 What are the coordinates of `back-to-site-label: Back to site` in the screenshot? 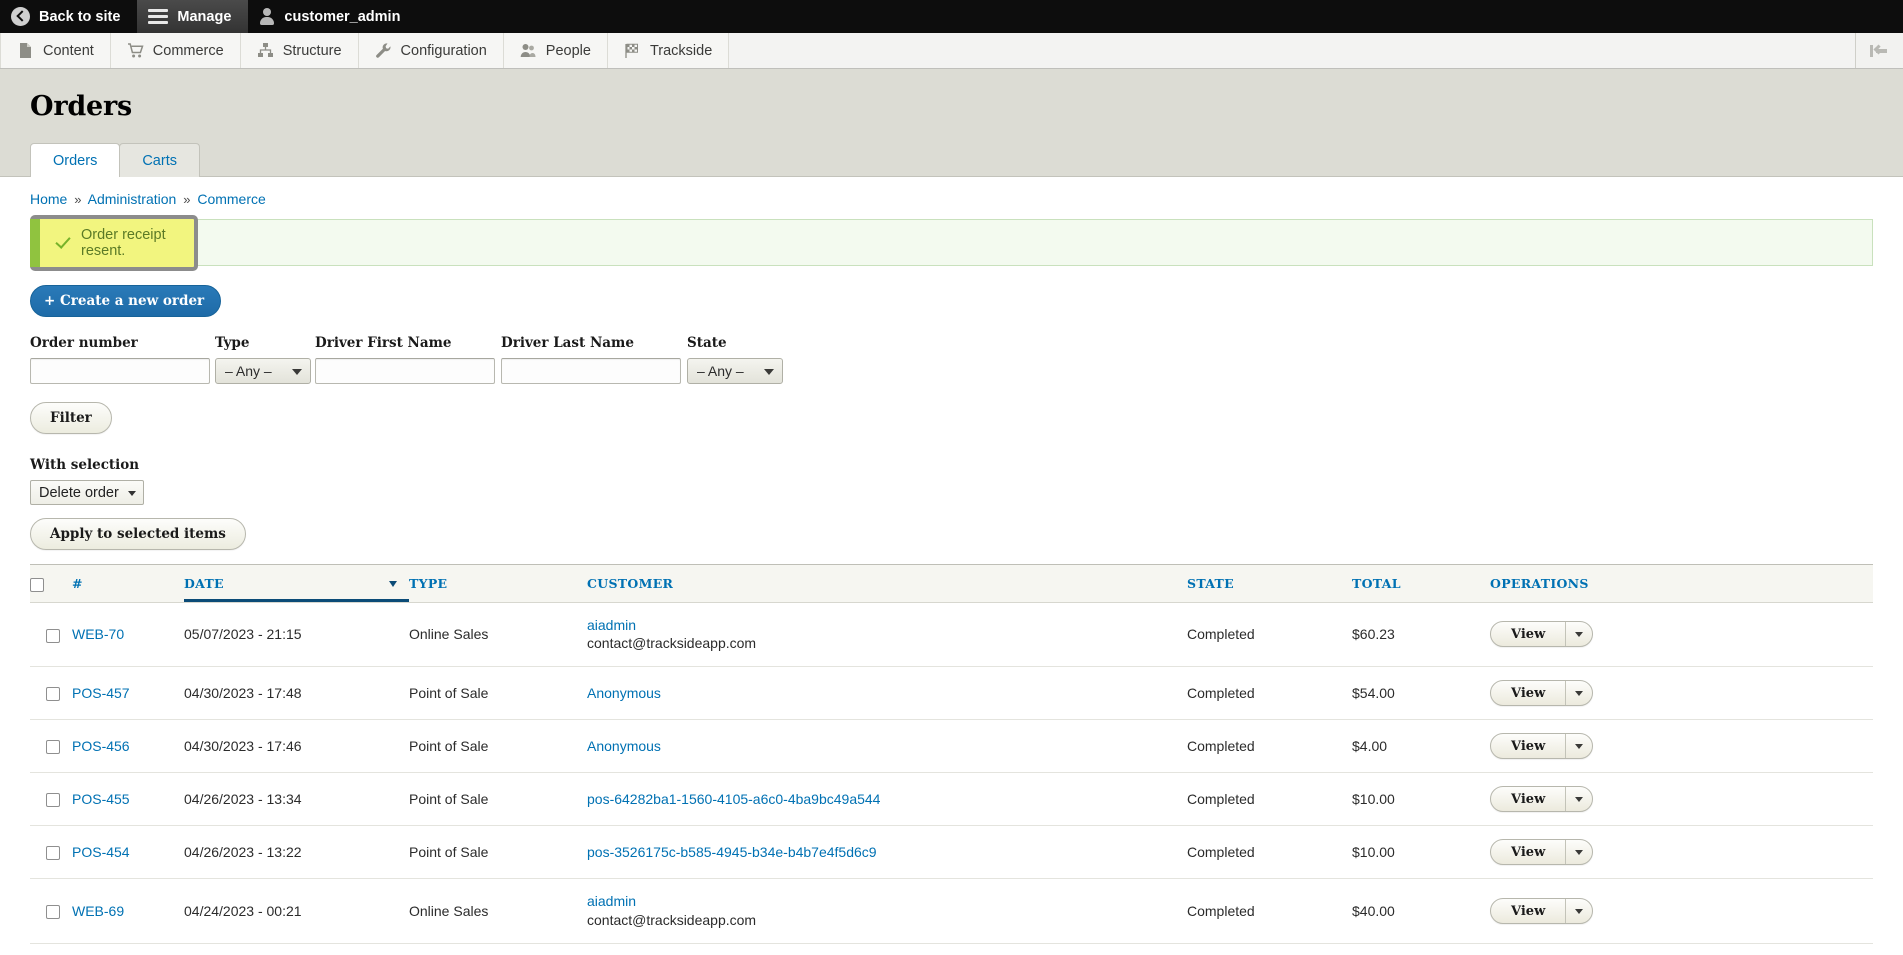 It's located at (80, 16).